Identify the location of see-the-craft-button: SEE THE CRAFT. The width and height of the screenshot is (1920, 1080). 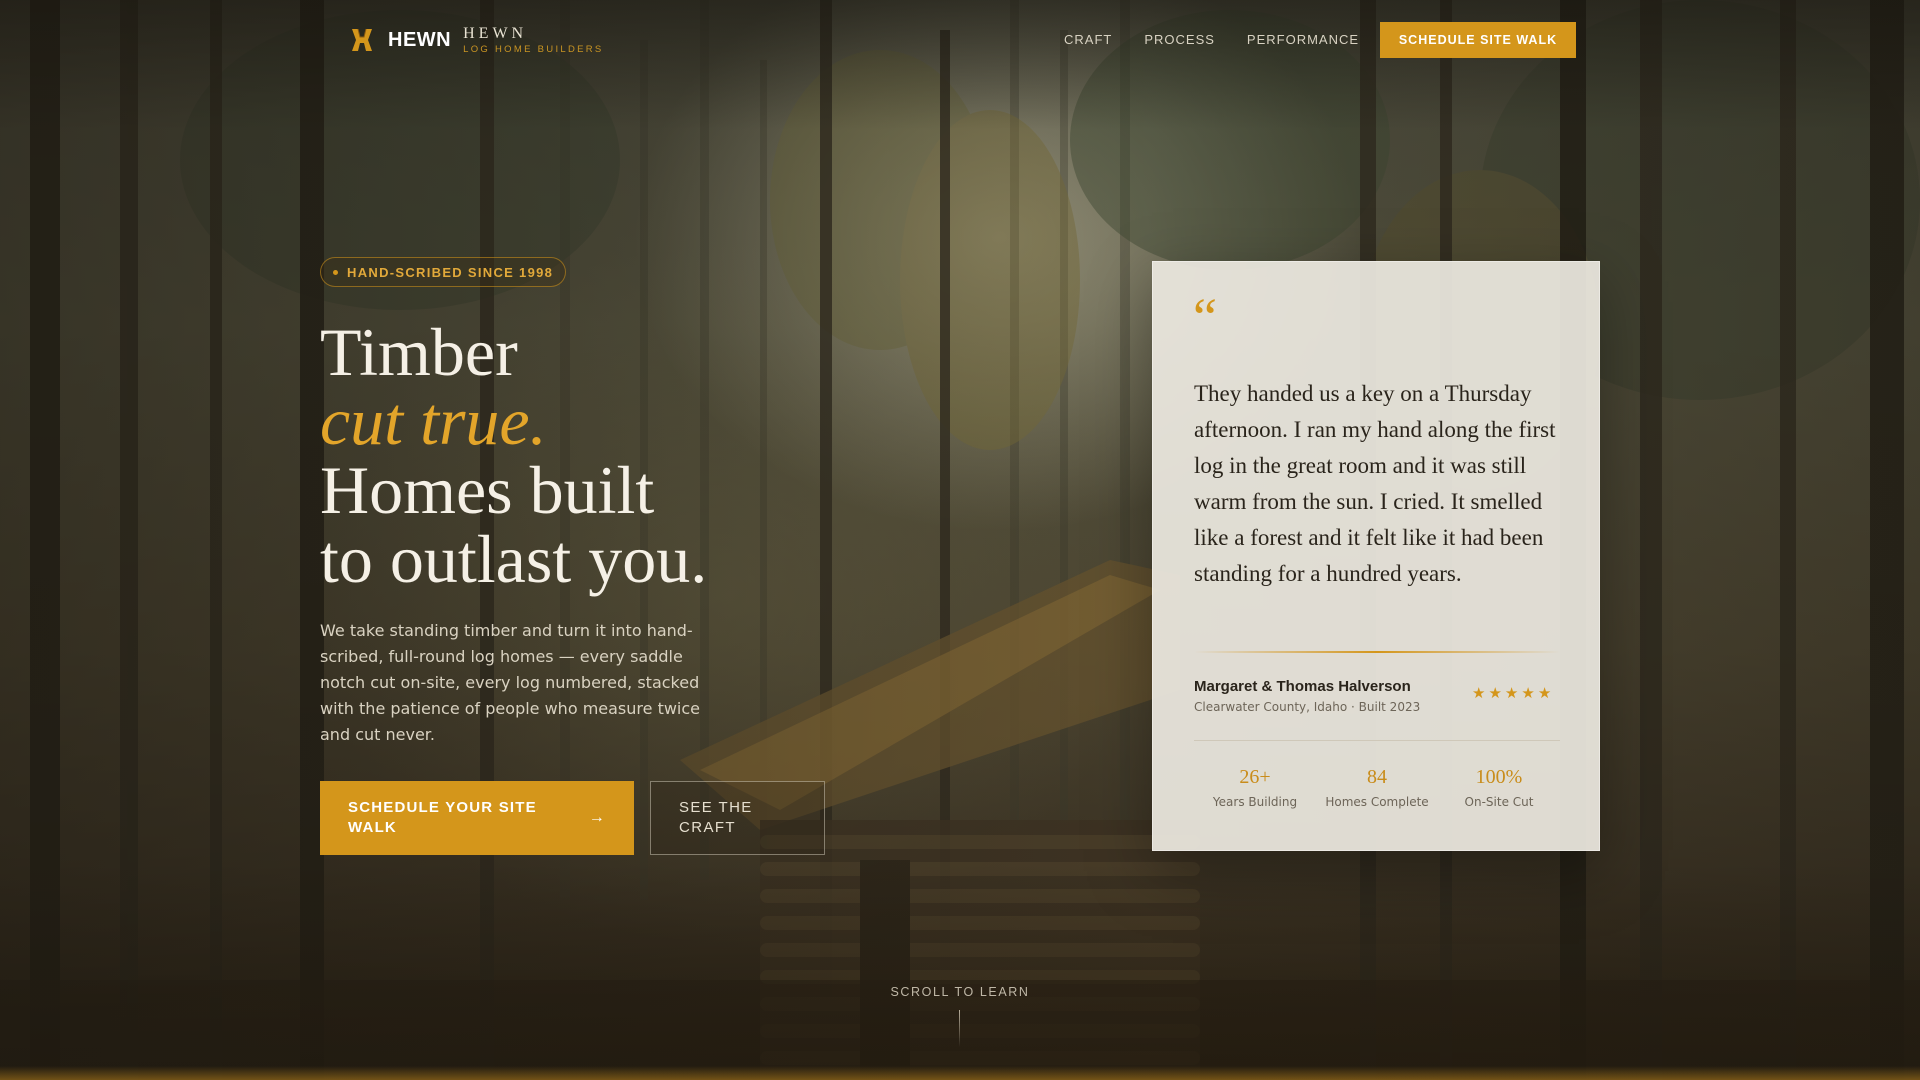
(737, 818).